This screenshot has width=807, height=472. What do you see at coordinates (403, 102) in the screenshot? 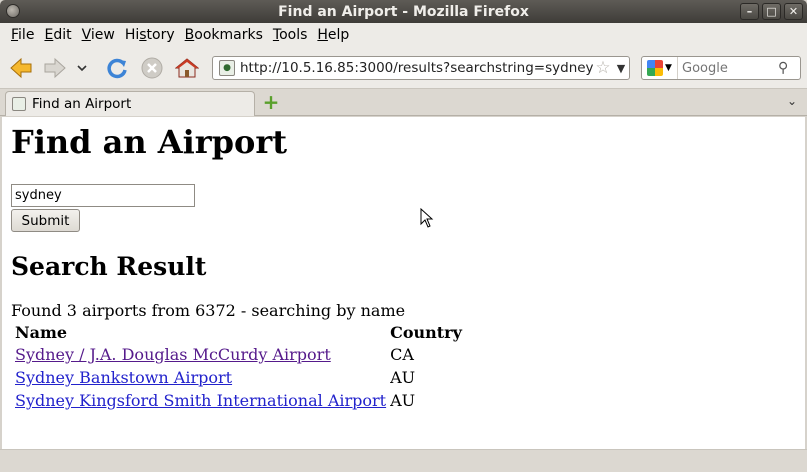
I see `tab-bar: Find an Airport + ⌄` at bounding box center [403, 102].